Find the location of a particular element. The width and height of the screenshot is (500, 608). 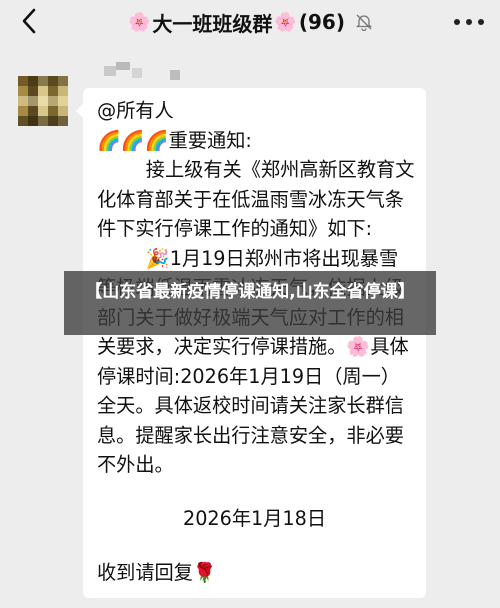

member-count: (96) is located at coordinates (321, 22).